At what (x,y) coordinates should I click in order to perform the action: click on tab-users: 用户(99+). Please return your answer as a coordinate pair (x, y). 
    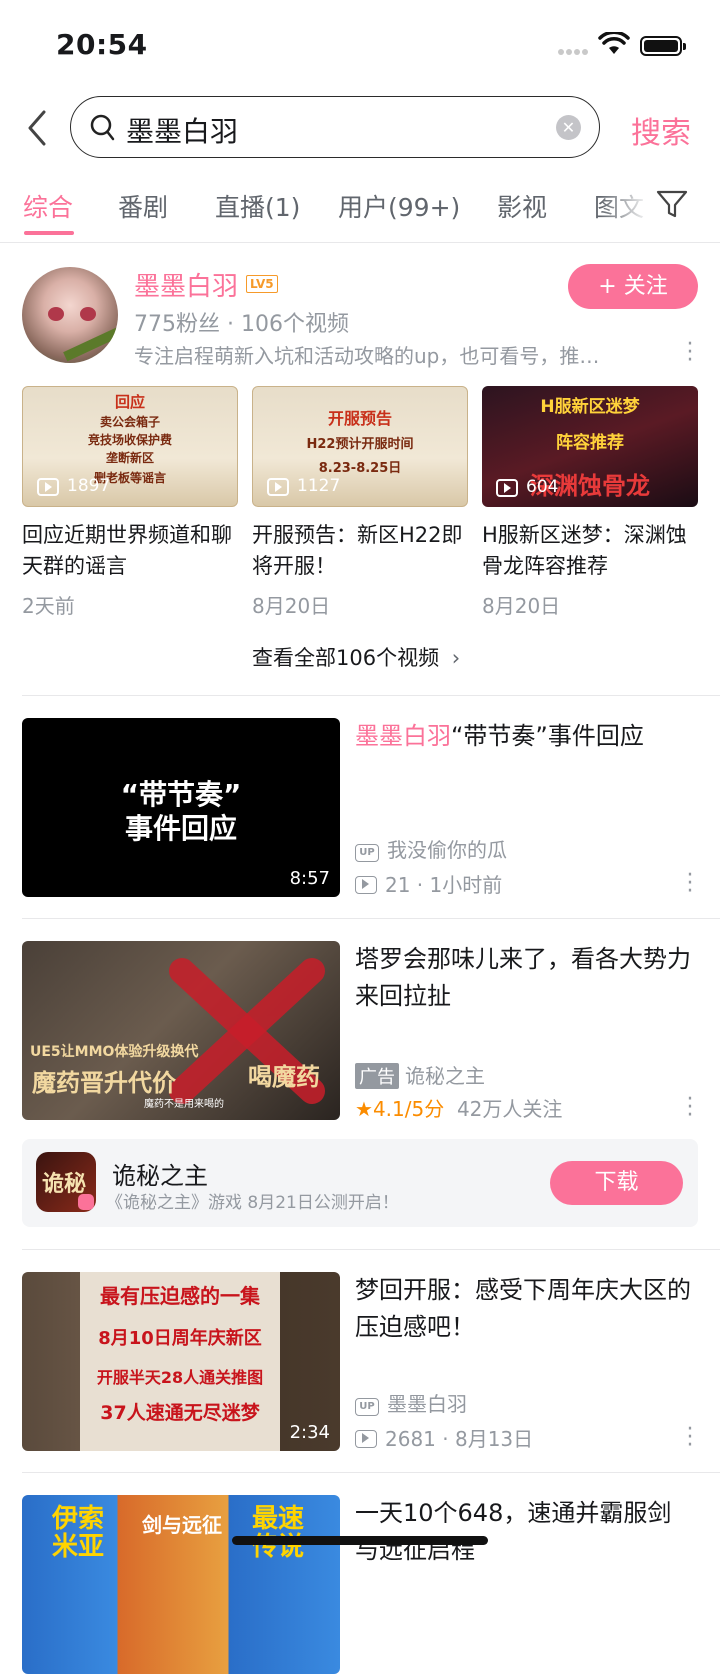
    Looking at the image, I should click on (399, 206).